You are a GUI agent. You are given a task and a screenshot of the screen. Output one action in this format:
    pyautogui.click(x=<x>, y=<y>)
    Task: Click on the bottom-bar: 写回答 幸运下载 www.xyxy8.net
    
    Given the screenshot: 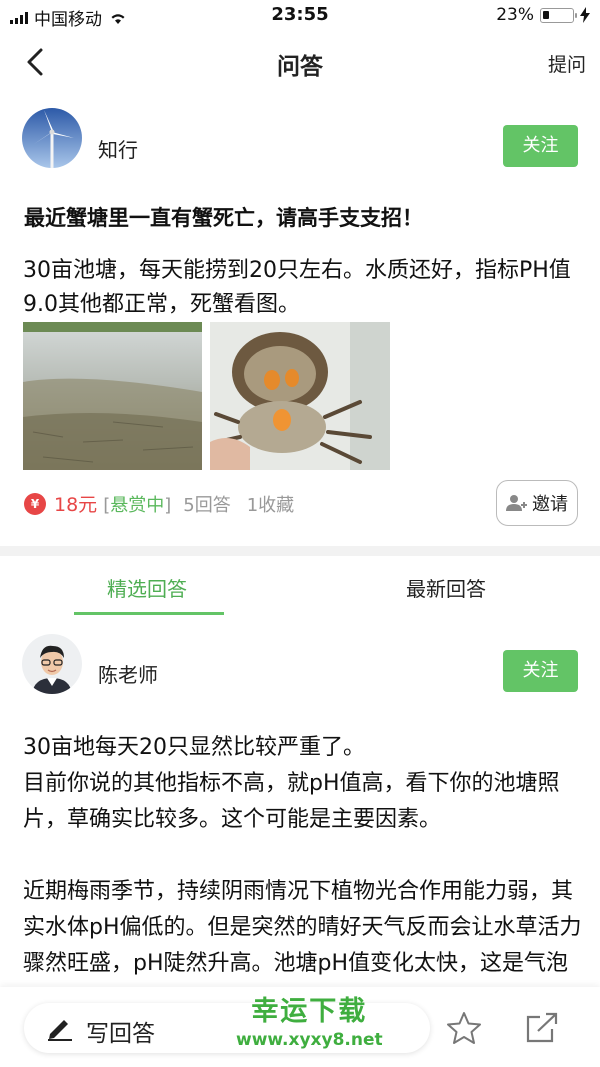 What is the action you would take?
    pyautogui.click(x=300, y=1027)
    